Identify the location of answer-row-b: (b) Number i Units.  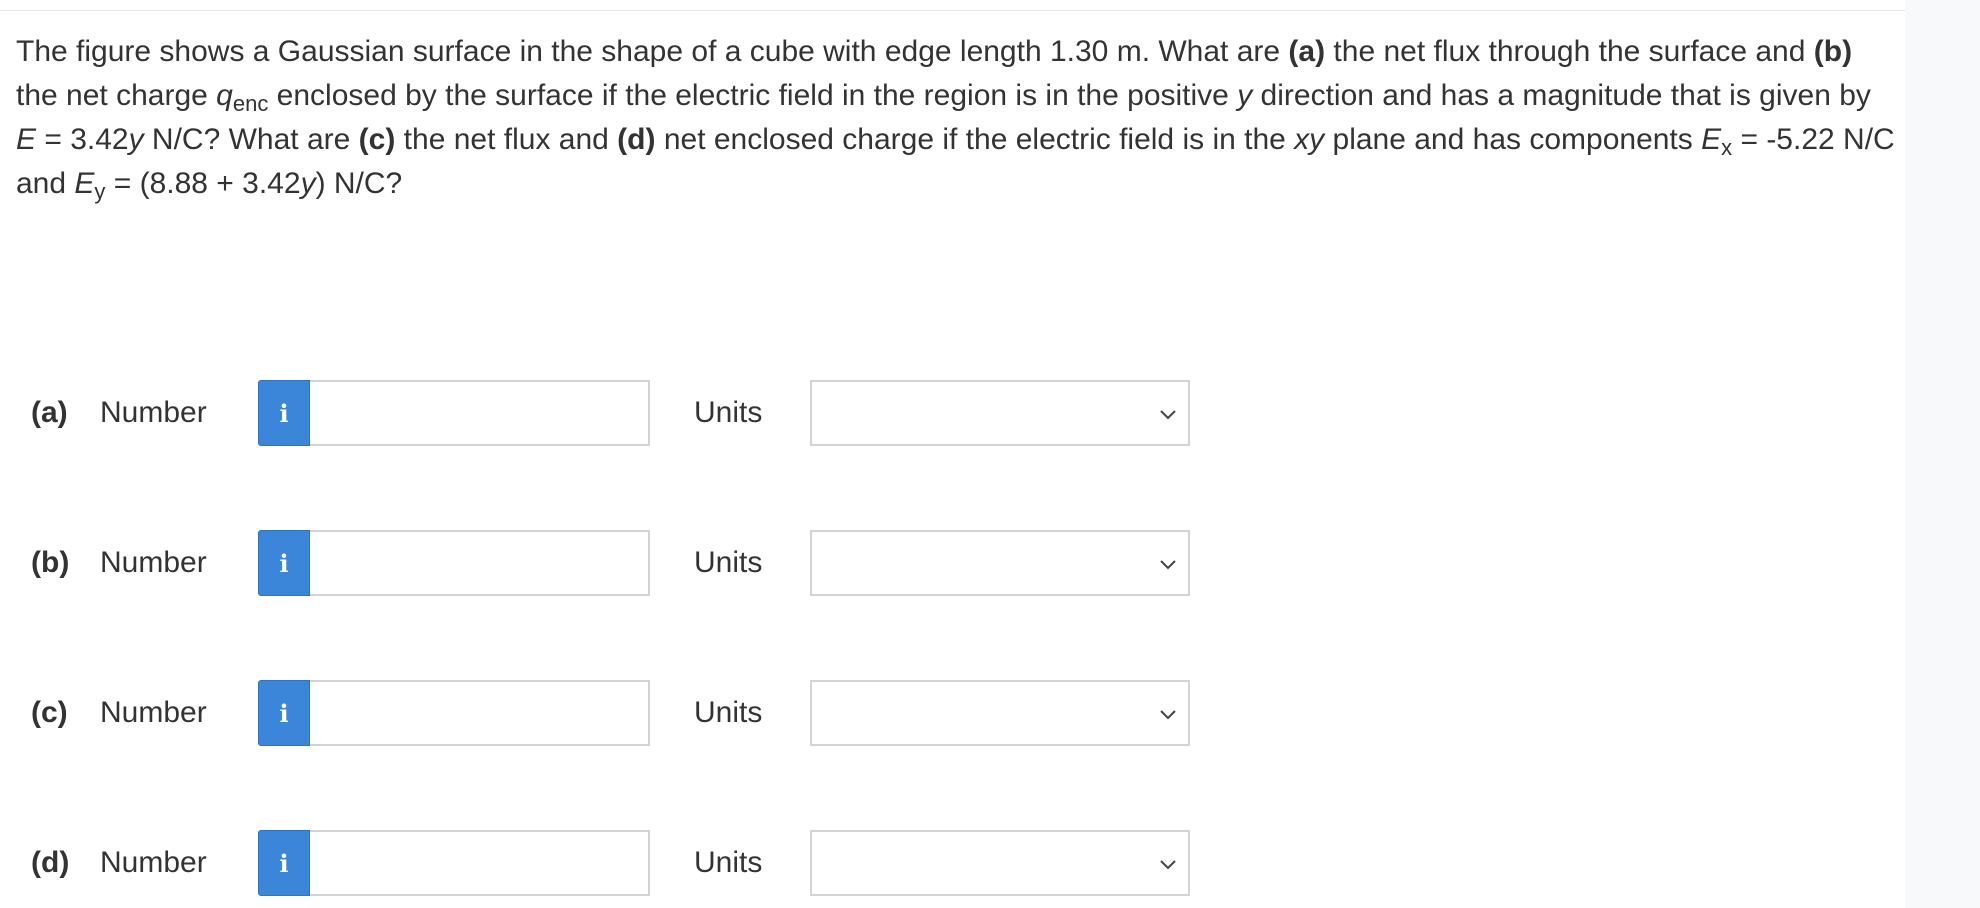
(600, 563).